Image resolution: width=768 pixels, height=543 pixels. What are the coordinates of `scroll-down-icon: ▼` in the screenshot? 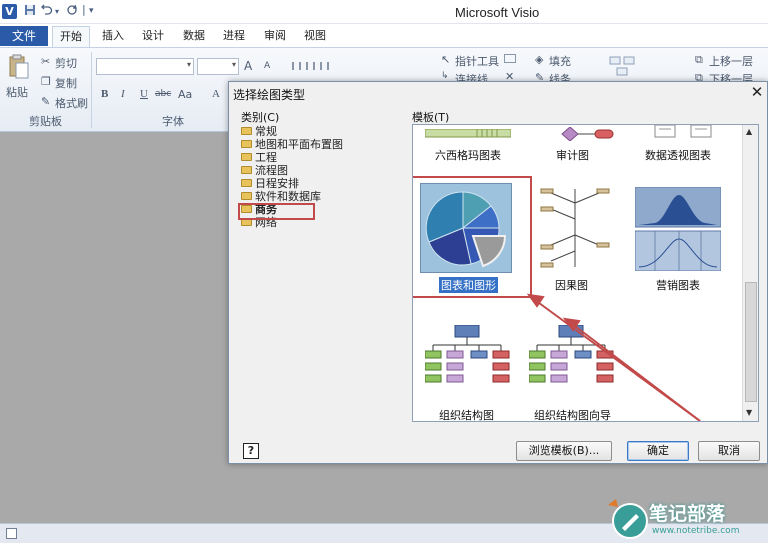 It's located at (749, 412).